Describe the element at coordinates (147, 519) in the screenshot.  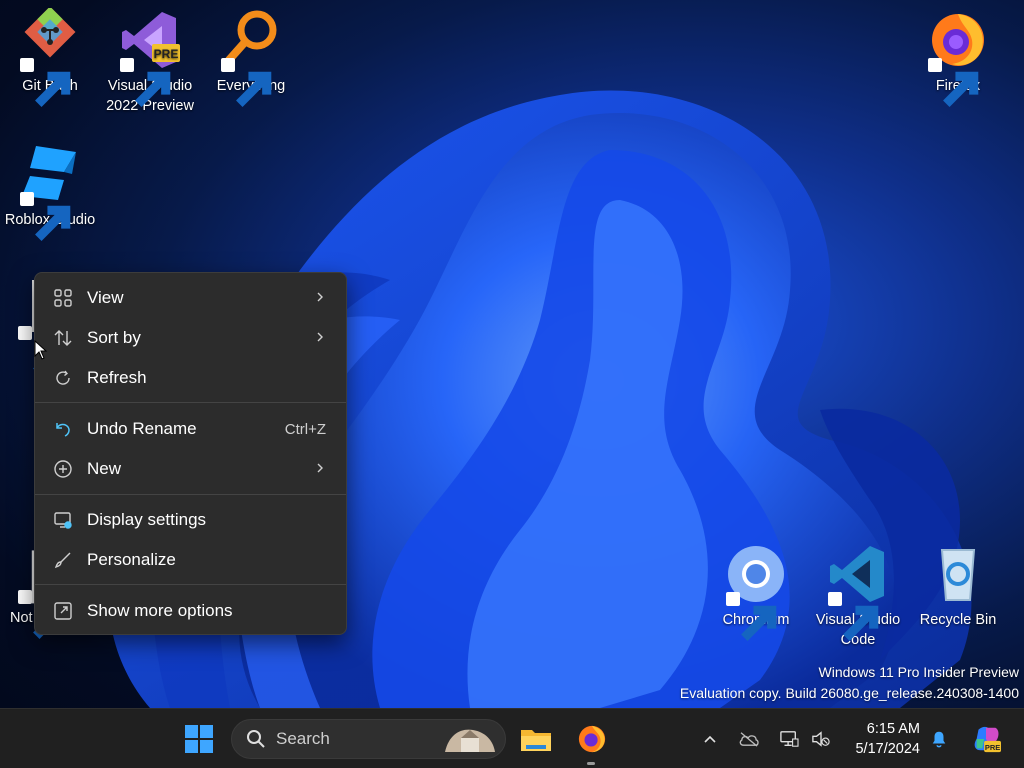
I see `menu-item-label: Display settings` at that location.